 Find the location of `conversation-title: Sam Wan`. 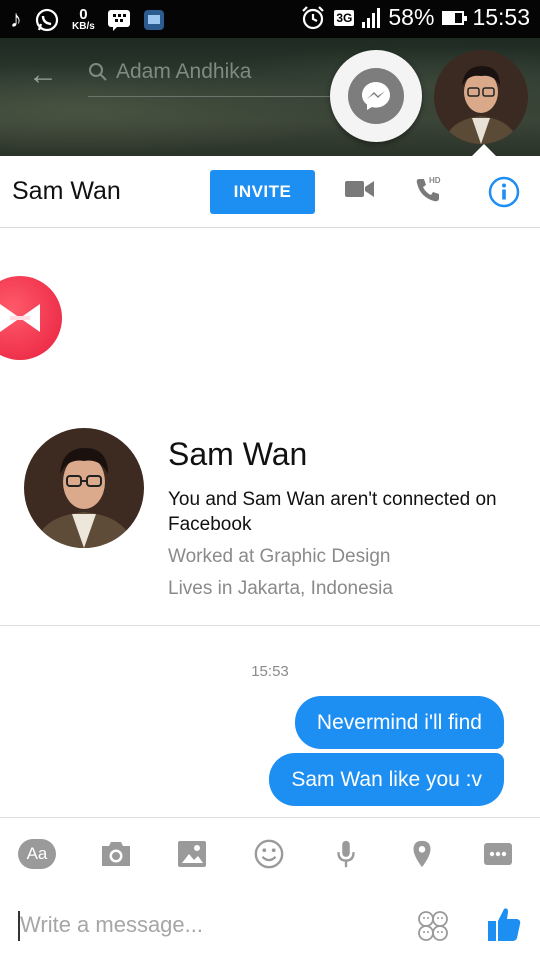

conversation-title: Sam Wan is located at coordinates (66, 191).